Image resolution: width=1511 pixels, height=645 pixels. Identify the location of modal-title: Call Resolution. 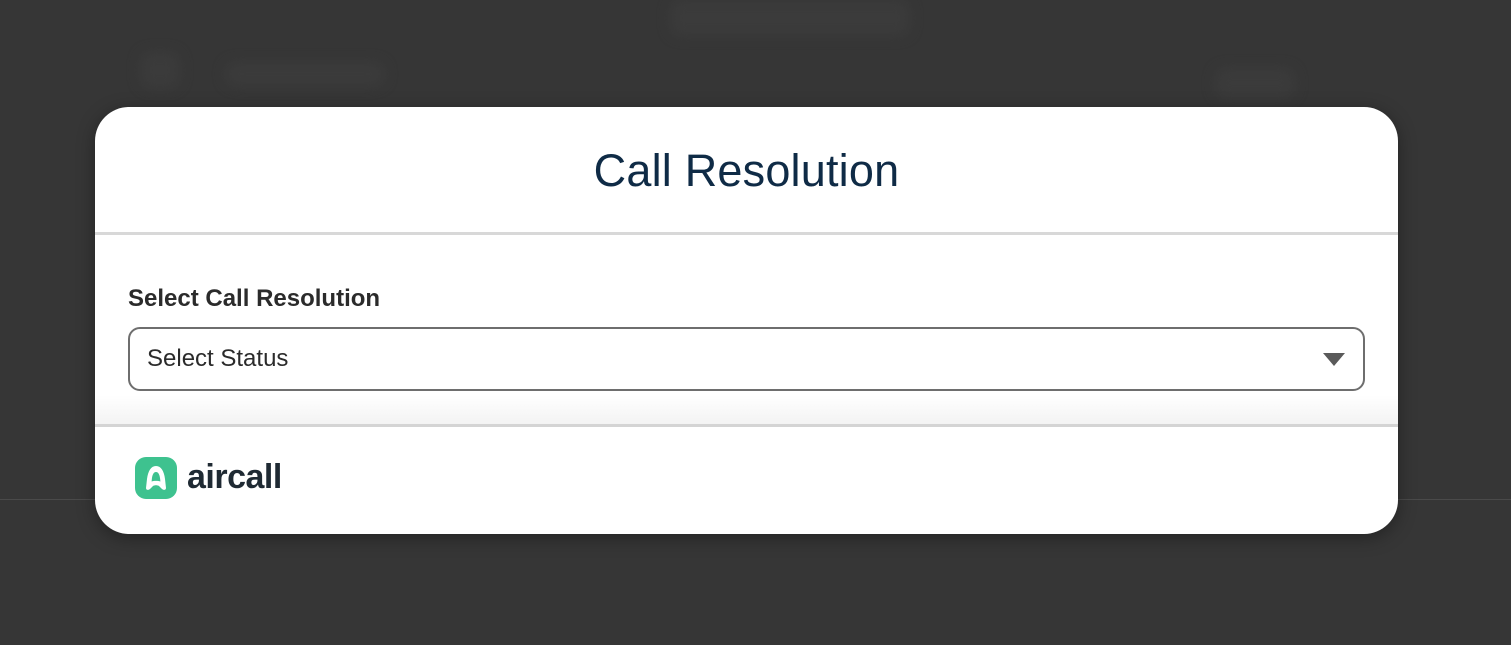
(746, 170).